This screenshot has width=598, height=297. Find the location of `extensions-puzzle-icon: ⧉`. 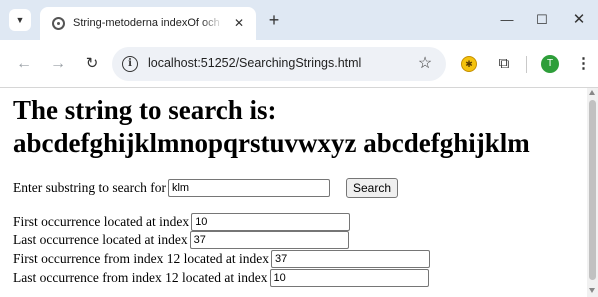

extensions-puzzle-icon: ⧉ is located at coordinates (504, 64).